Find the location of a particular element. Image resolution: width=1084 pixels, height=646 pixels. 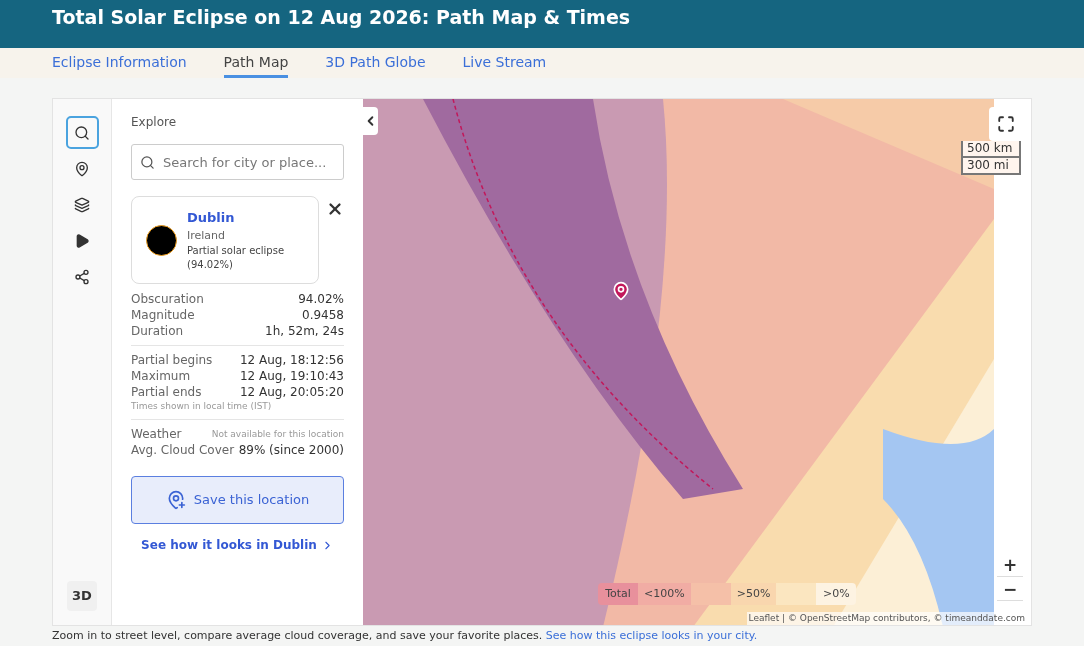

close-icon is located at coordinates (335, 209).